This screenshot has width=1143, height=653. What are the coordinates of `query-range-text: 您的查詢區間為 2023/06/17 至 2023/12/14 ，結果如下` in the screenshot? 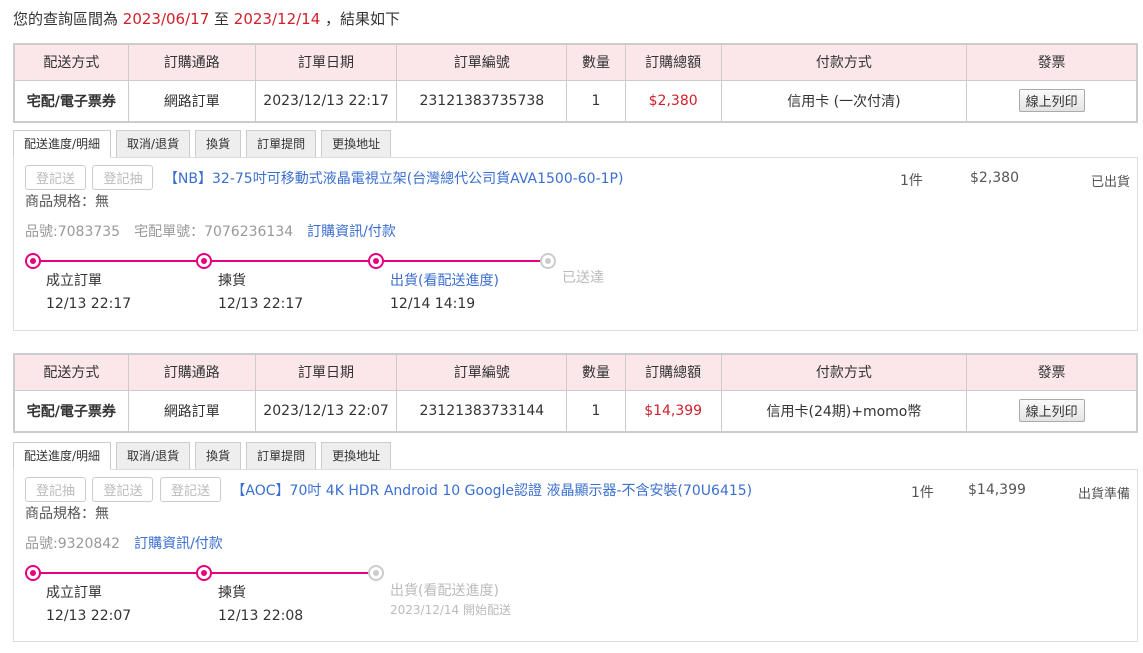 It's located at (206, 18).